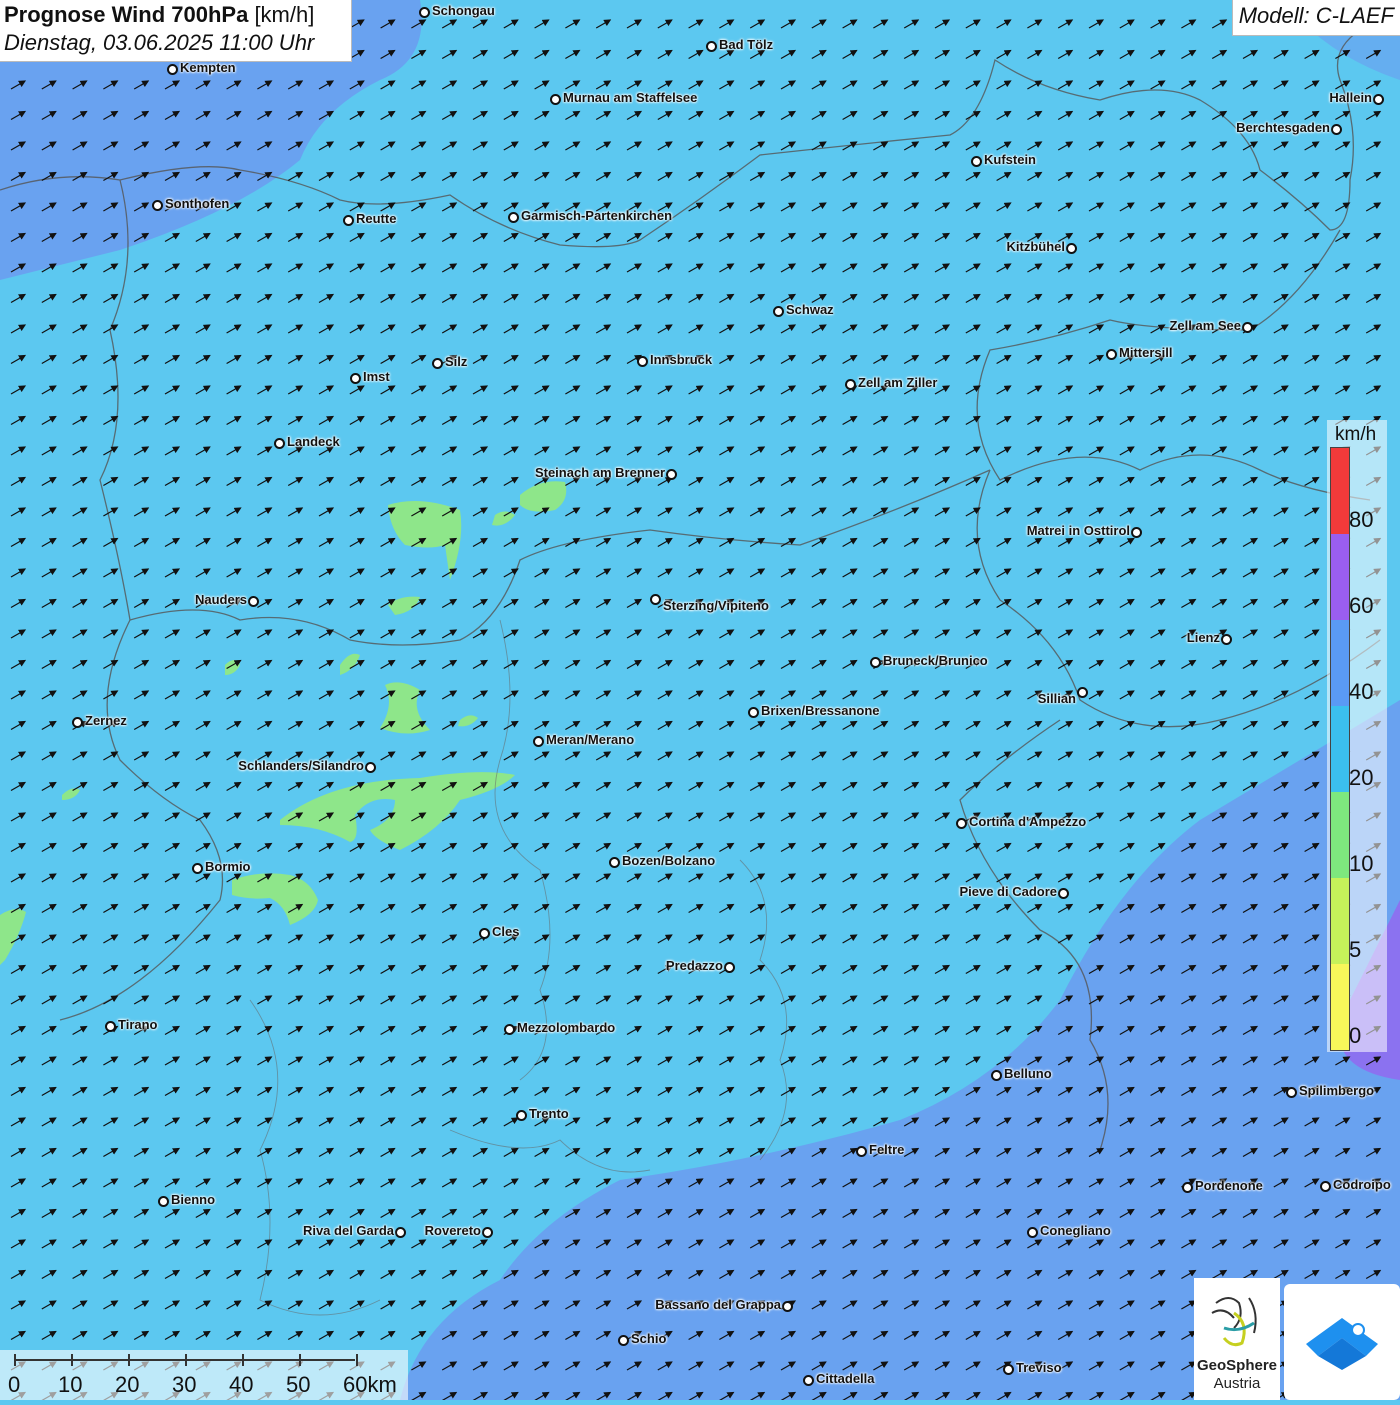 The width and height of the screenshot is (1400, 1405). I want to click on city-label: Steinach am Brenner, so click(600, 472).